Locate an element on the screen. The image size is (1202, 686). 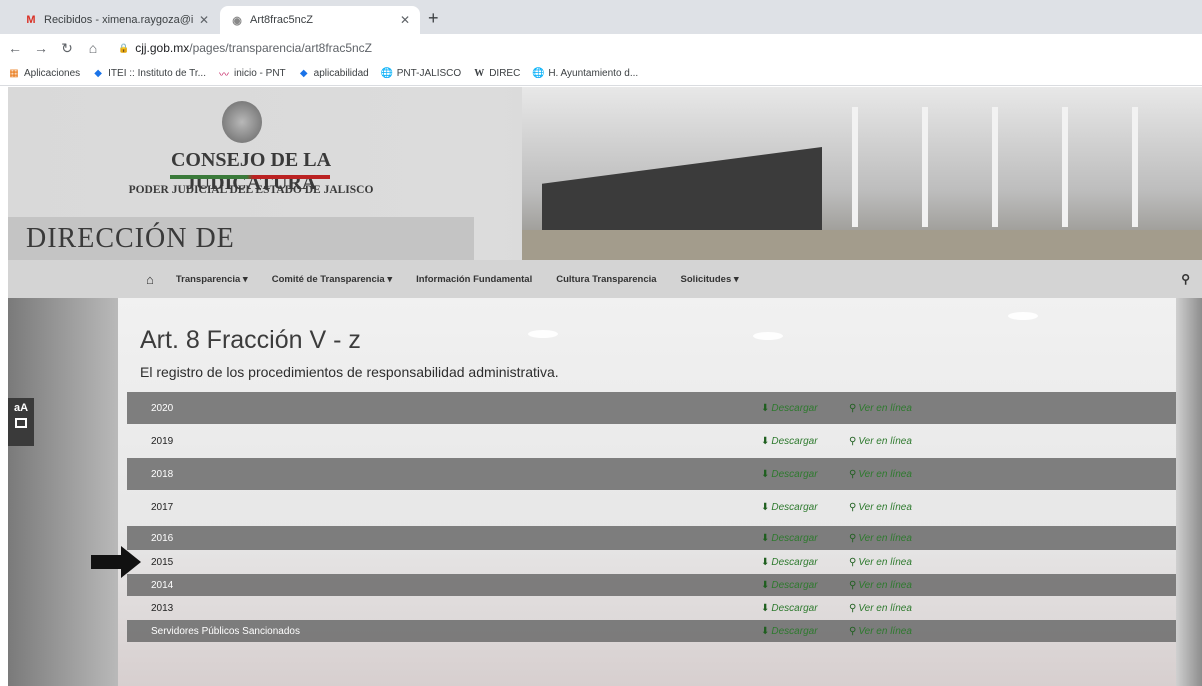
bookmark-item: W DIREC is located at coordinates (496, 74).